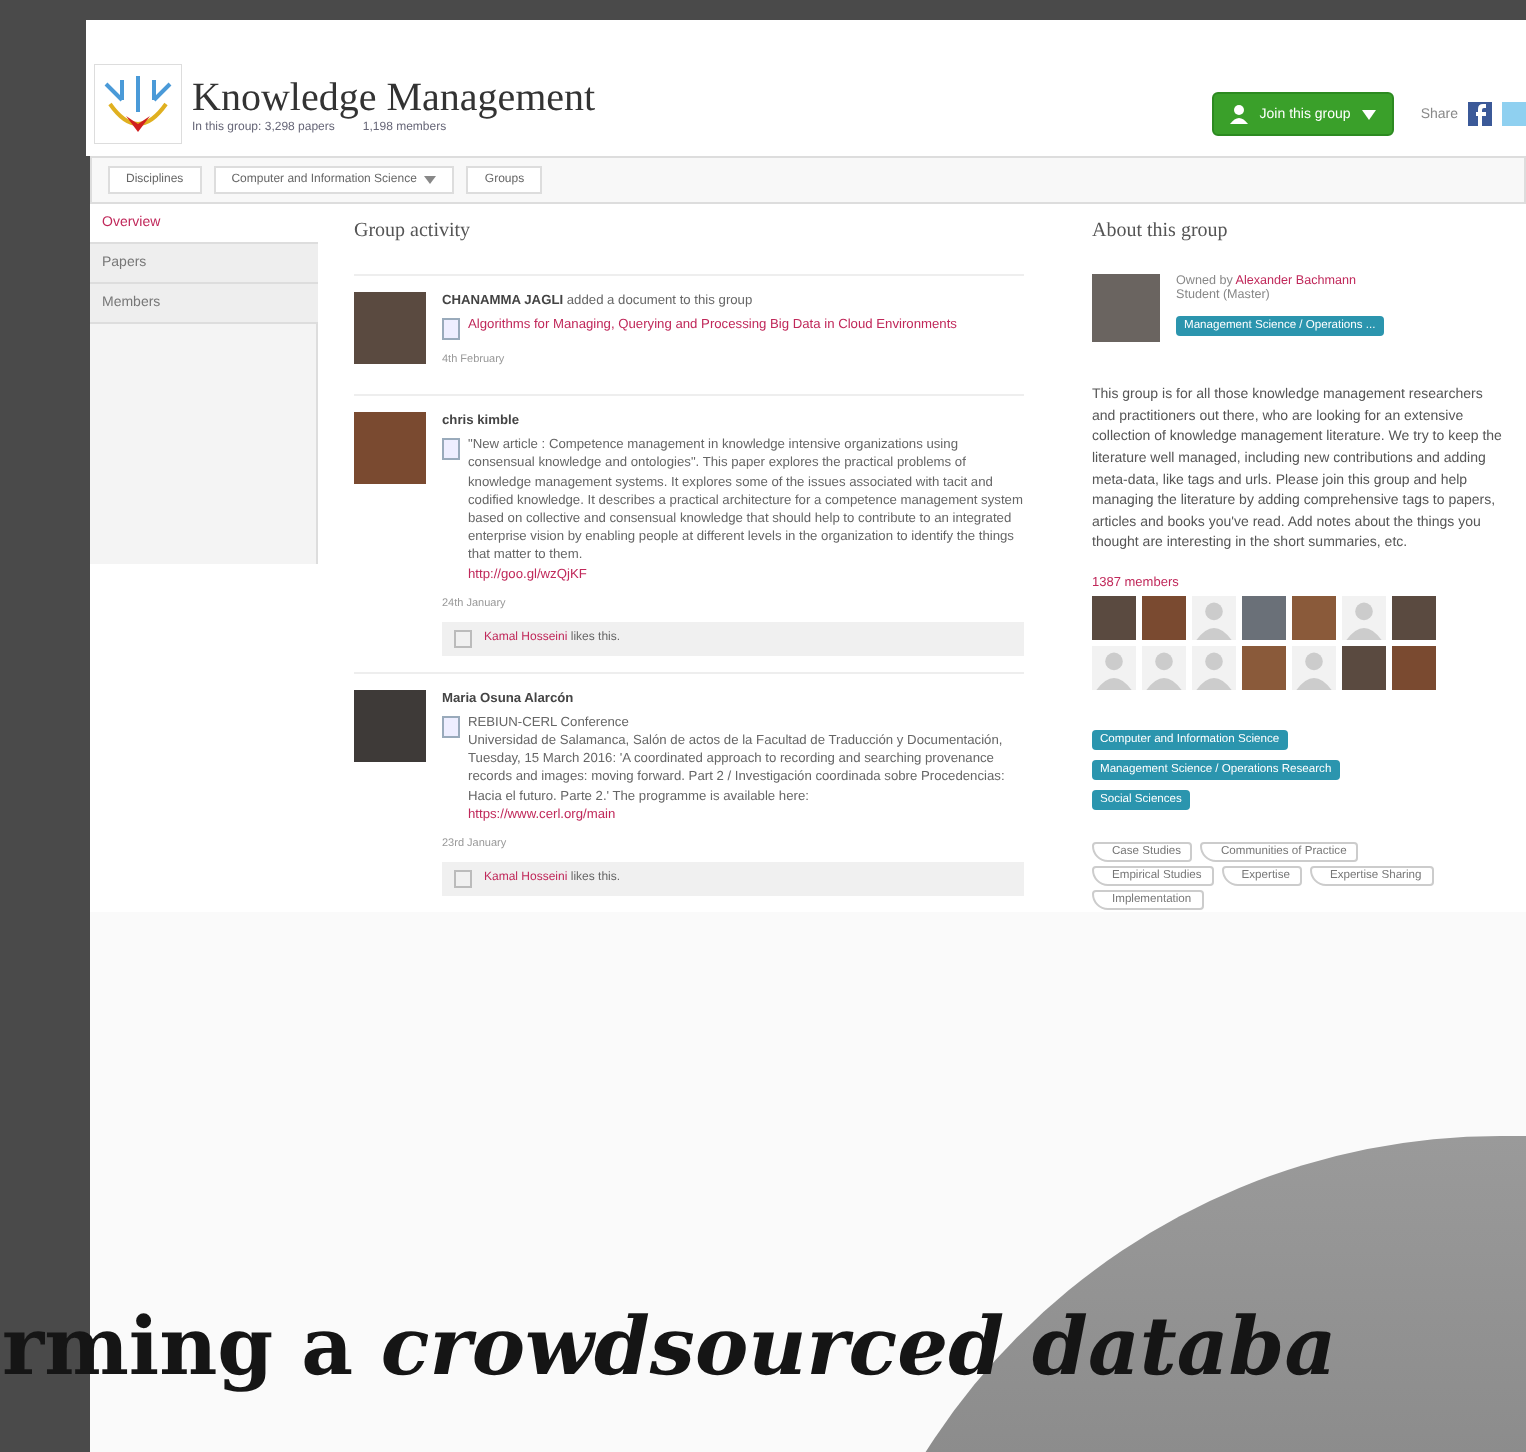 This screenshot has height=1452, width=1526. Describe the element at coordinates (413, 232) in the screenshot. I see `section-heading: Group activity` at that location.